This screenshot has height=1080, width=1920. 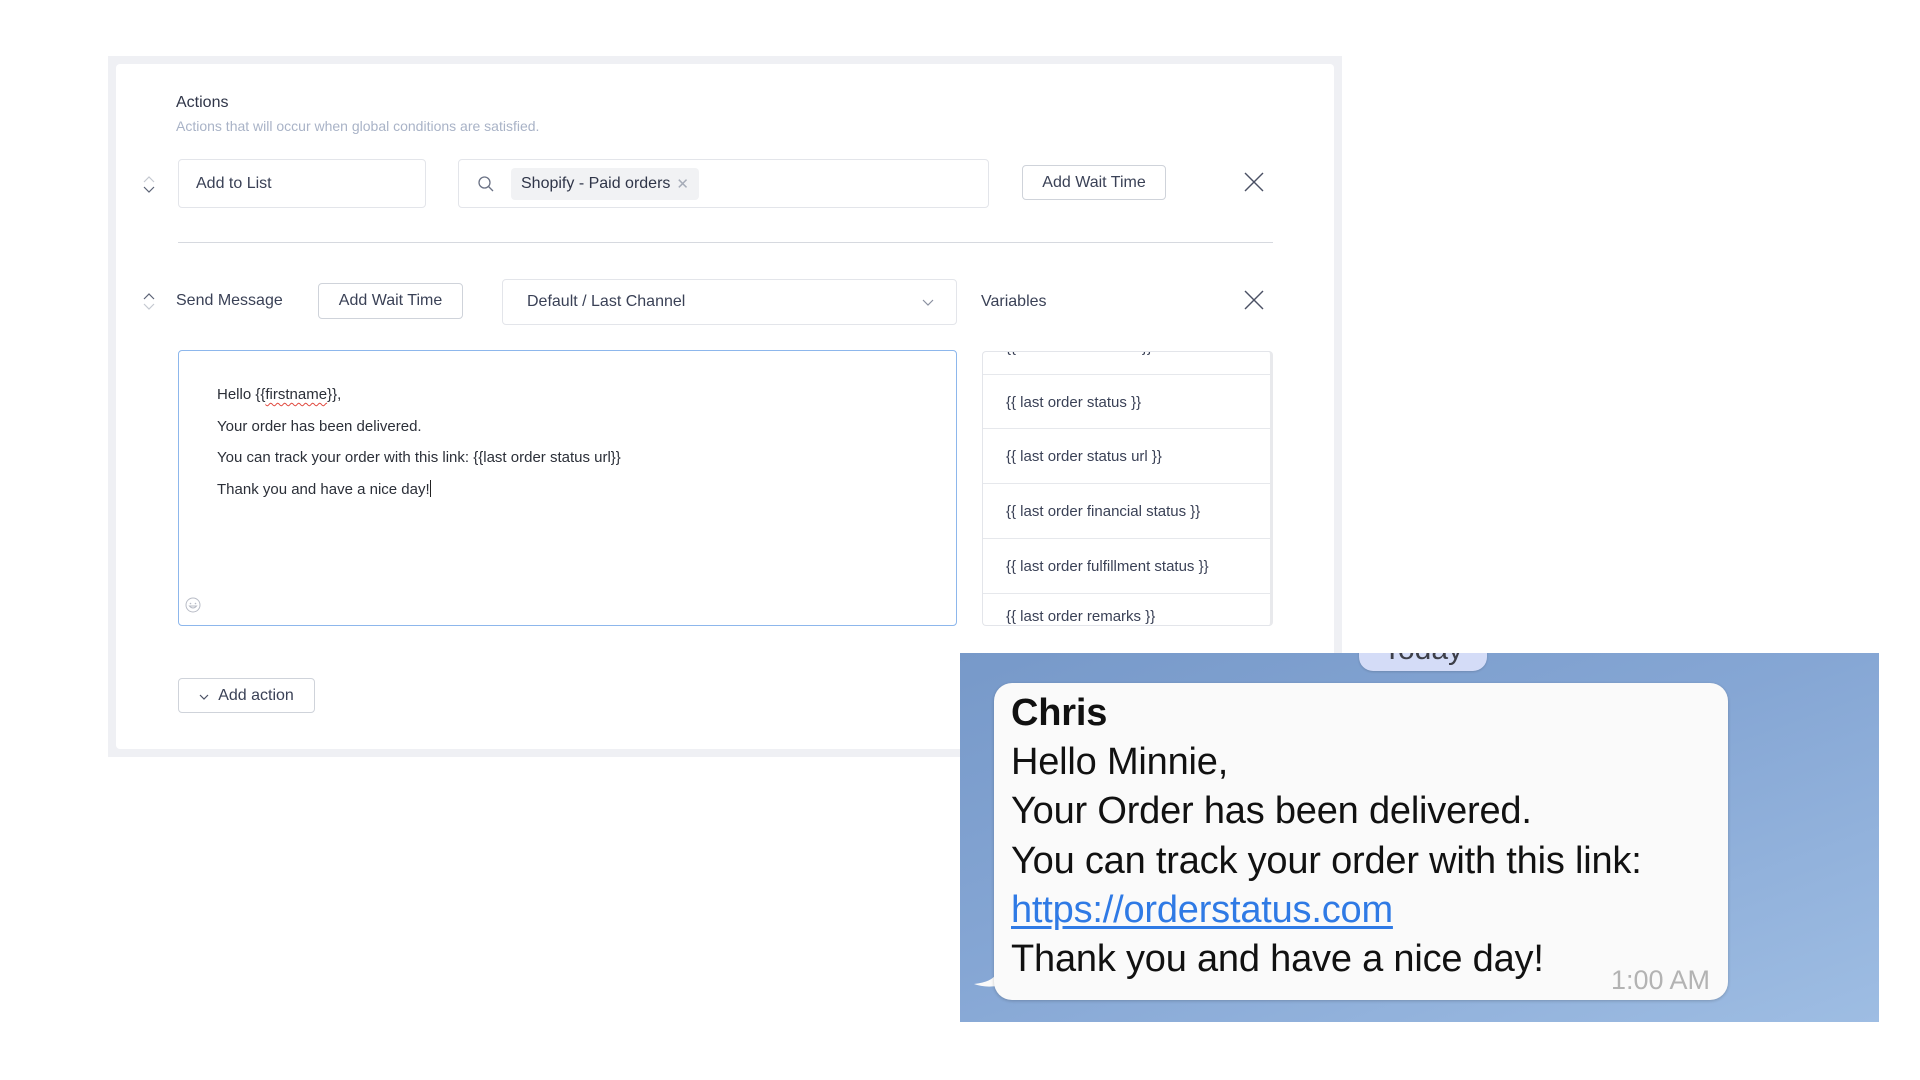 I want to click on variable-item: {{ last order status }}, so click(x=1126, y=401).